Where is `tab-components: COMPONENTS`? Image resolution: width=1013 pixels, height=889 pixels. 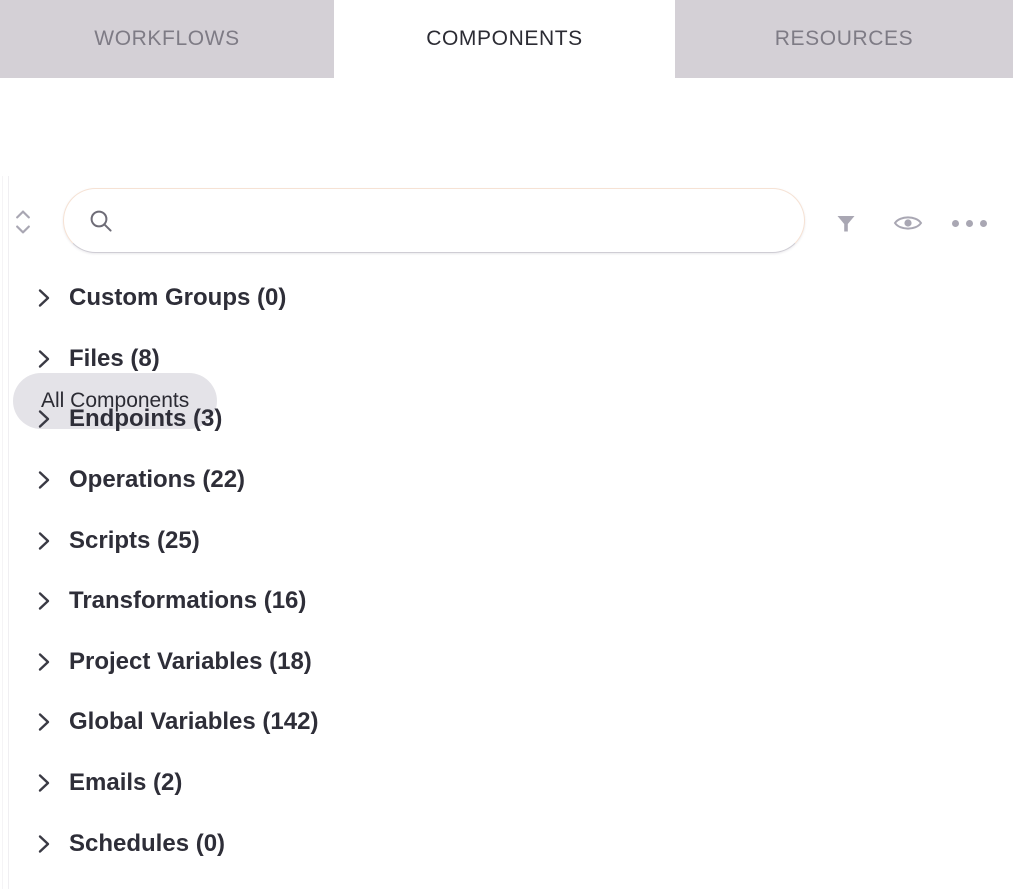
tab-components: COMPONENTS is located at coordinates (504, 39).